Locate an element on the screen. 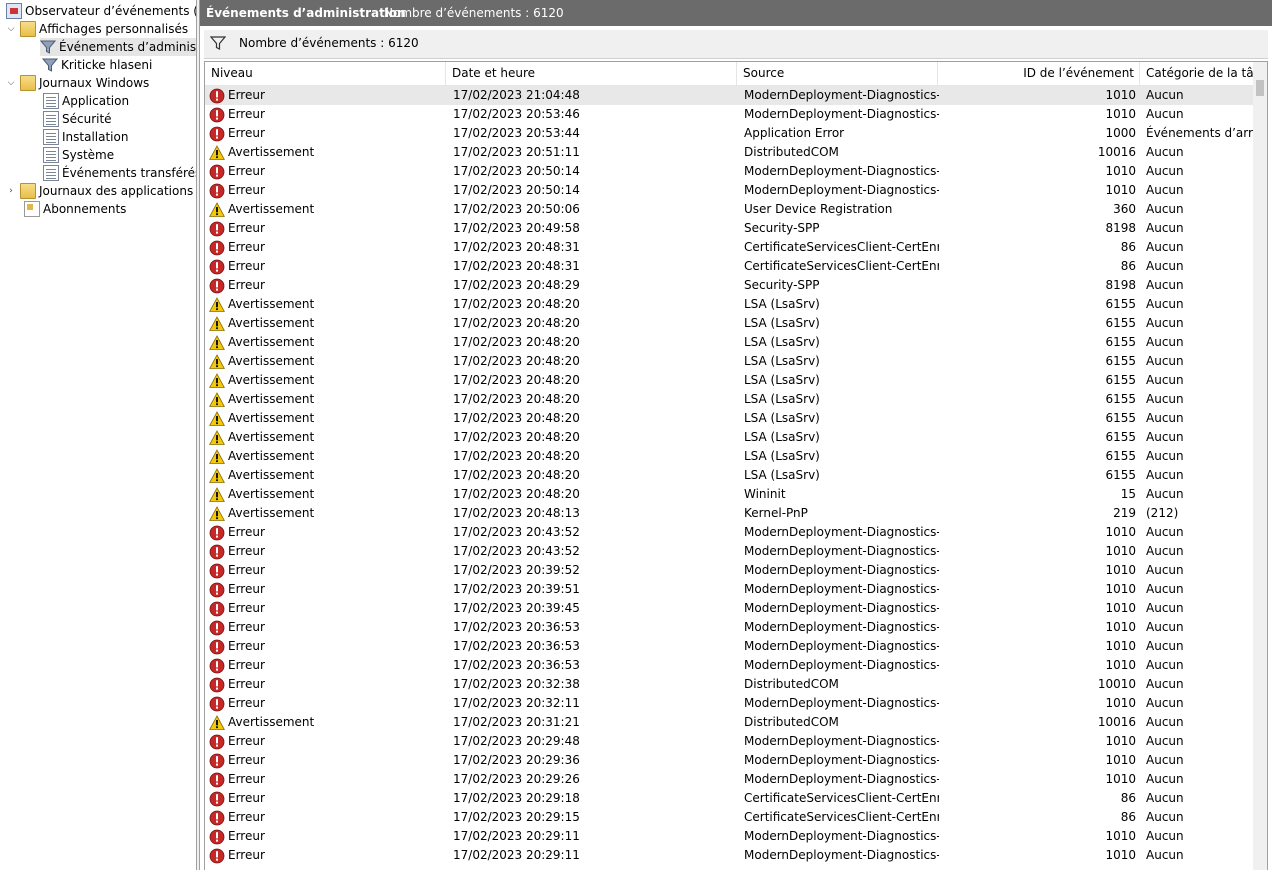  scrollbar-thumb is located at coordinates (1260, 88).